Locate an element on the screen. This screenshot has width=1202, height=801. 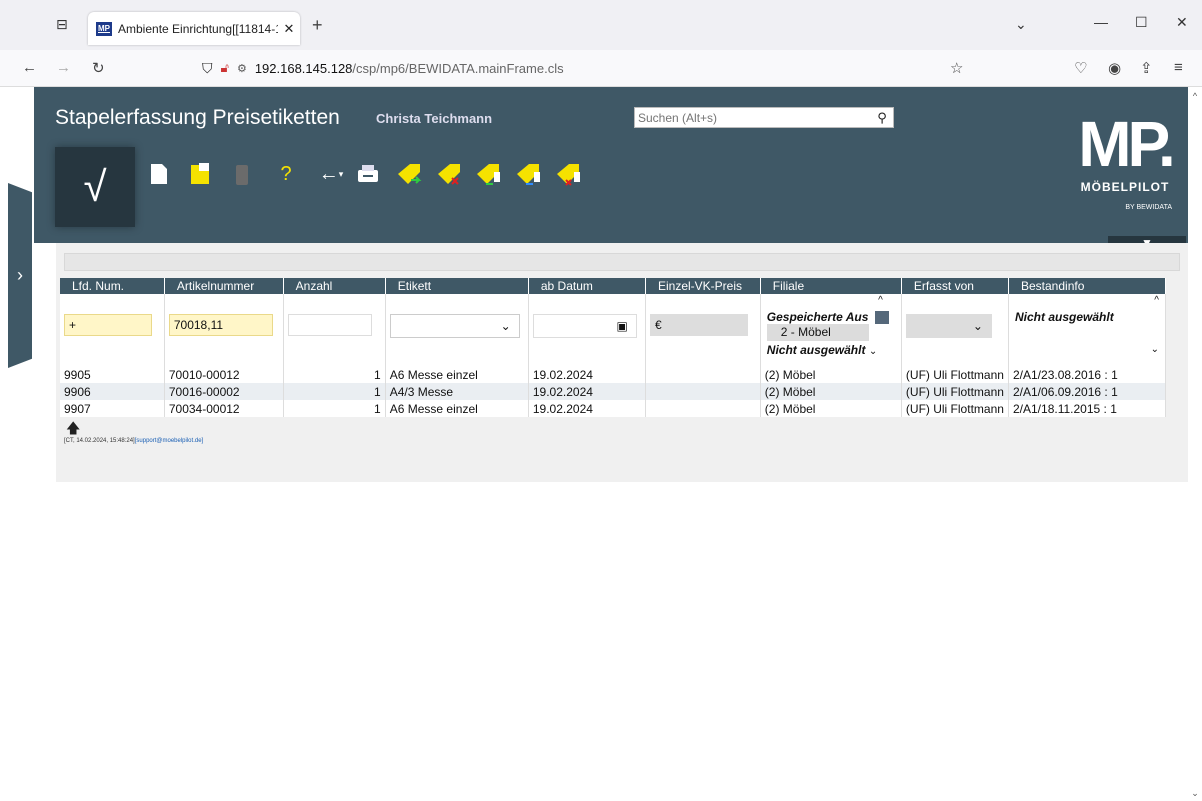
anzahl-input is located at coordinates (329, 325).